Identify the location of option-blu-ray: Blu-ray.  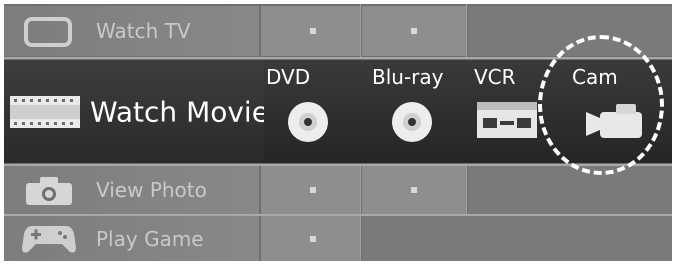
(422, 111).